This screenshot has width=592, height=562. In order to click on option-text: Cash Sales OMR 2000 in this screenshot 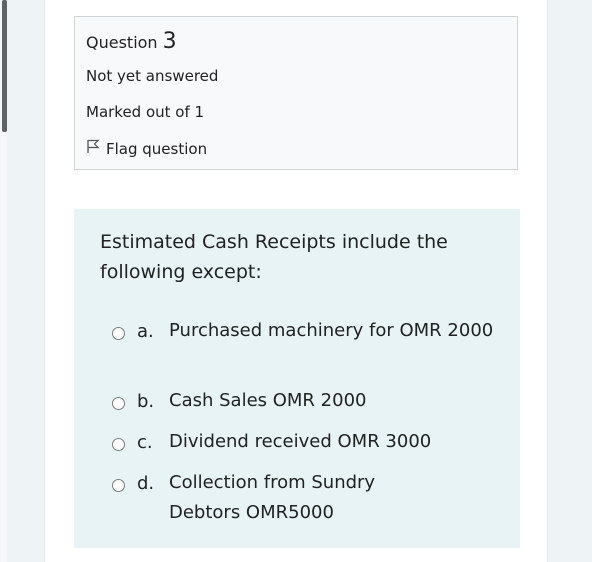, I will do `click(268, 400)`.